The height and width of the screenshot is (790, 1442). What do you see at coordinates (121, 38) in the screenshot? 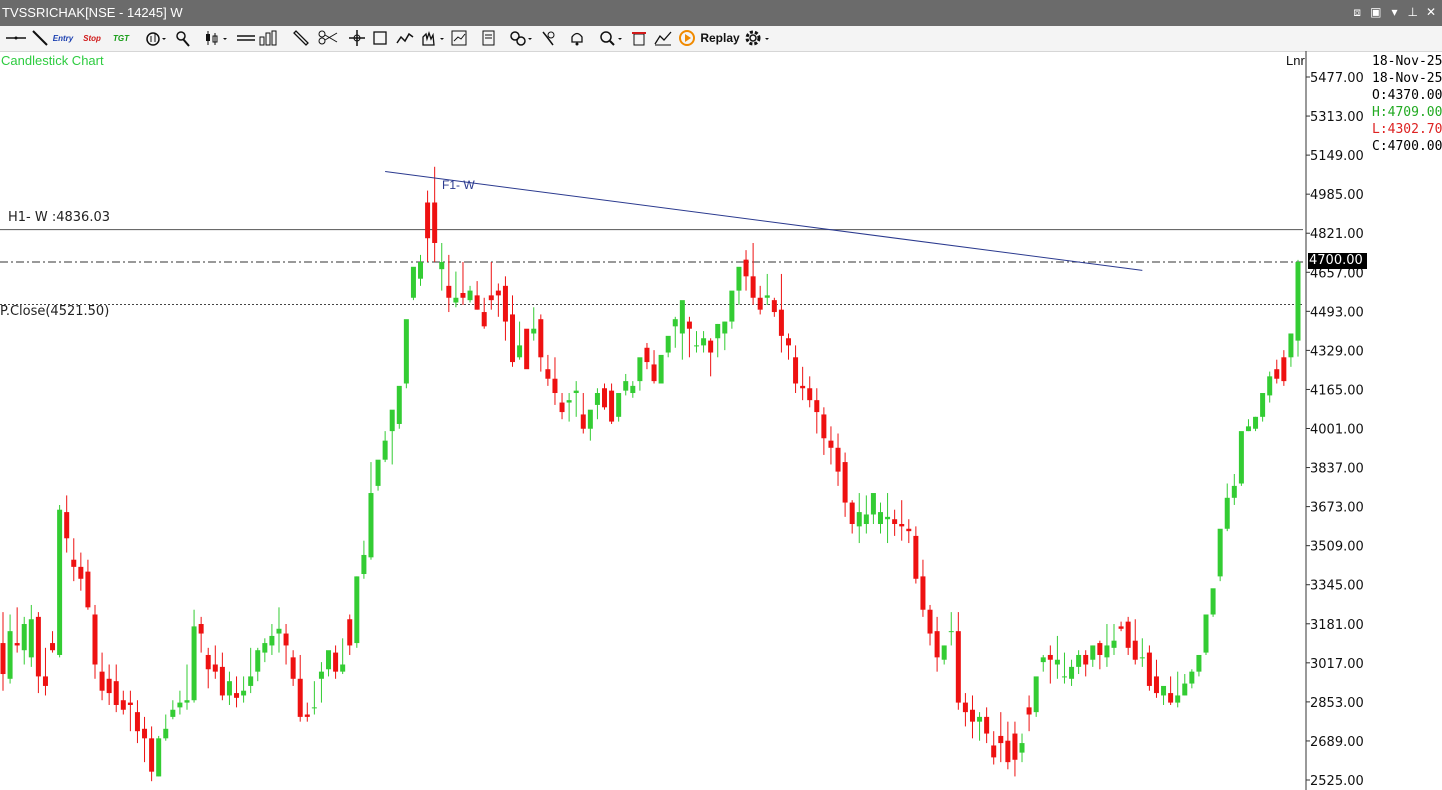
I see `target-button: TGT` at bounding box center [121, 38].